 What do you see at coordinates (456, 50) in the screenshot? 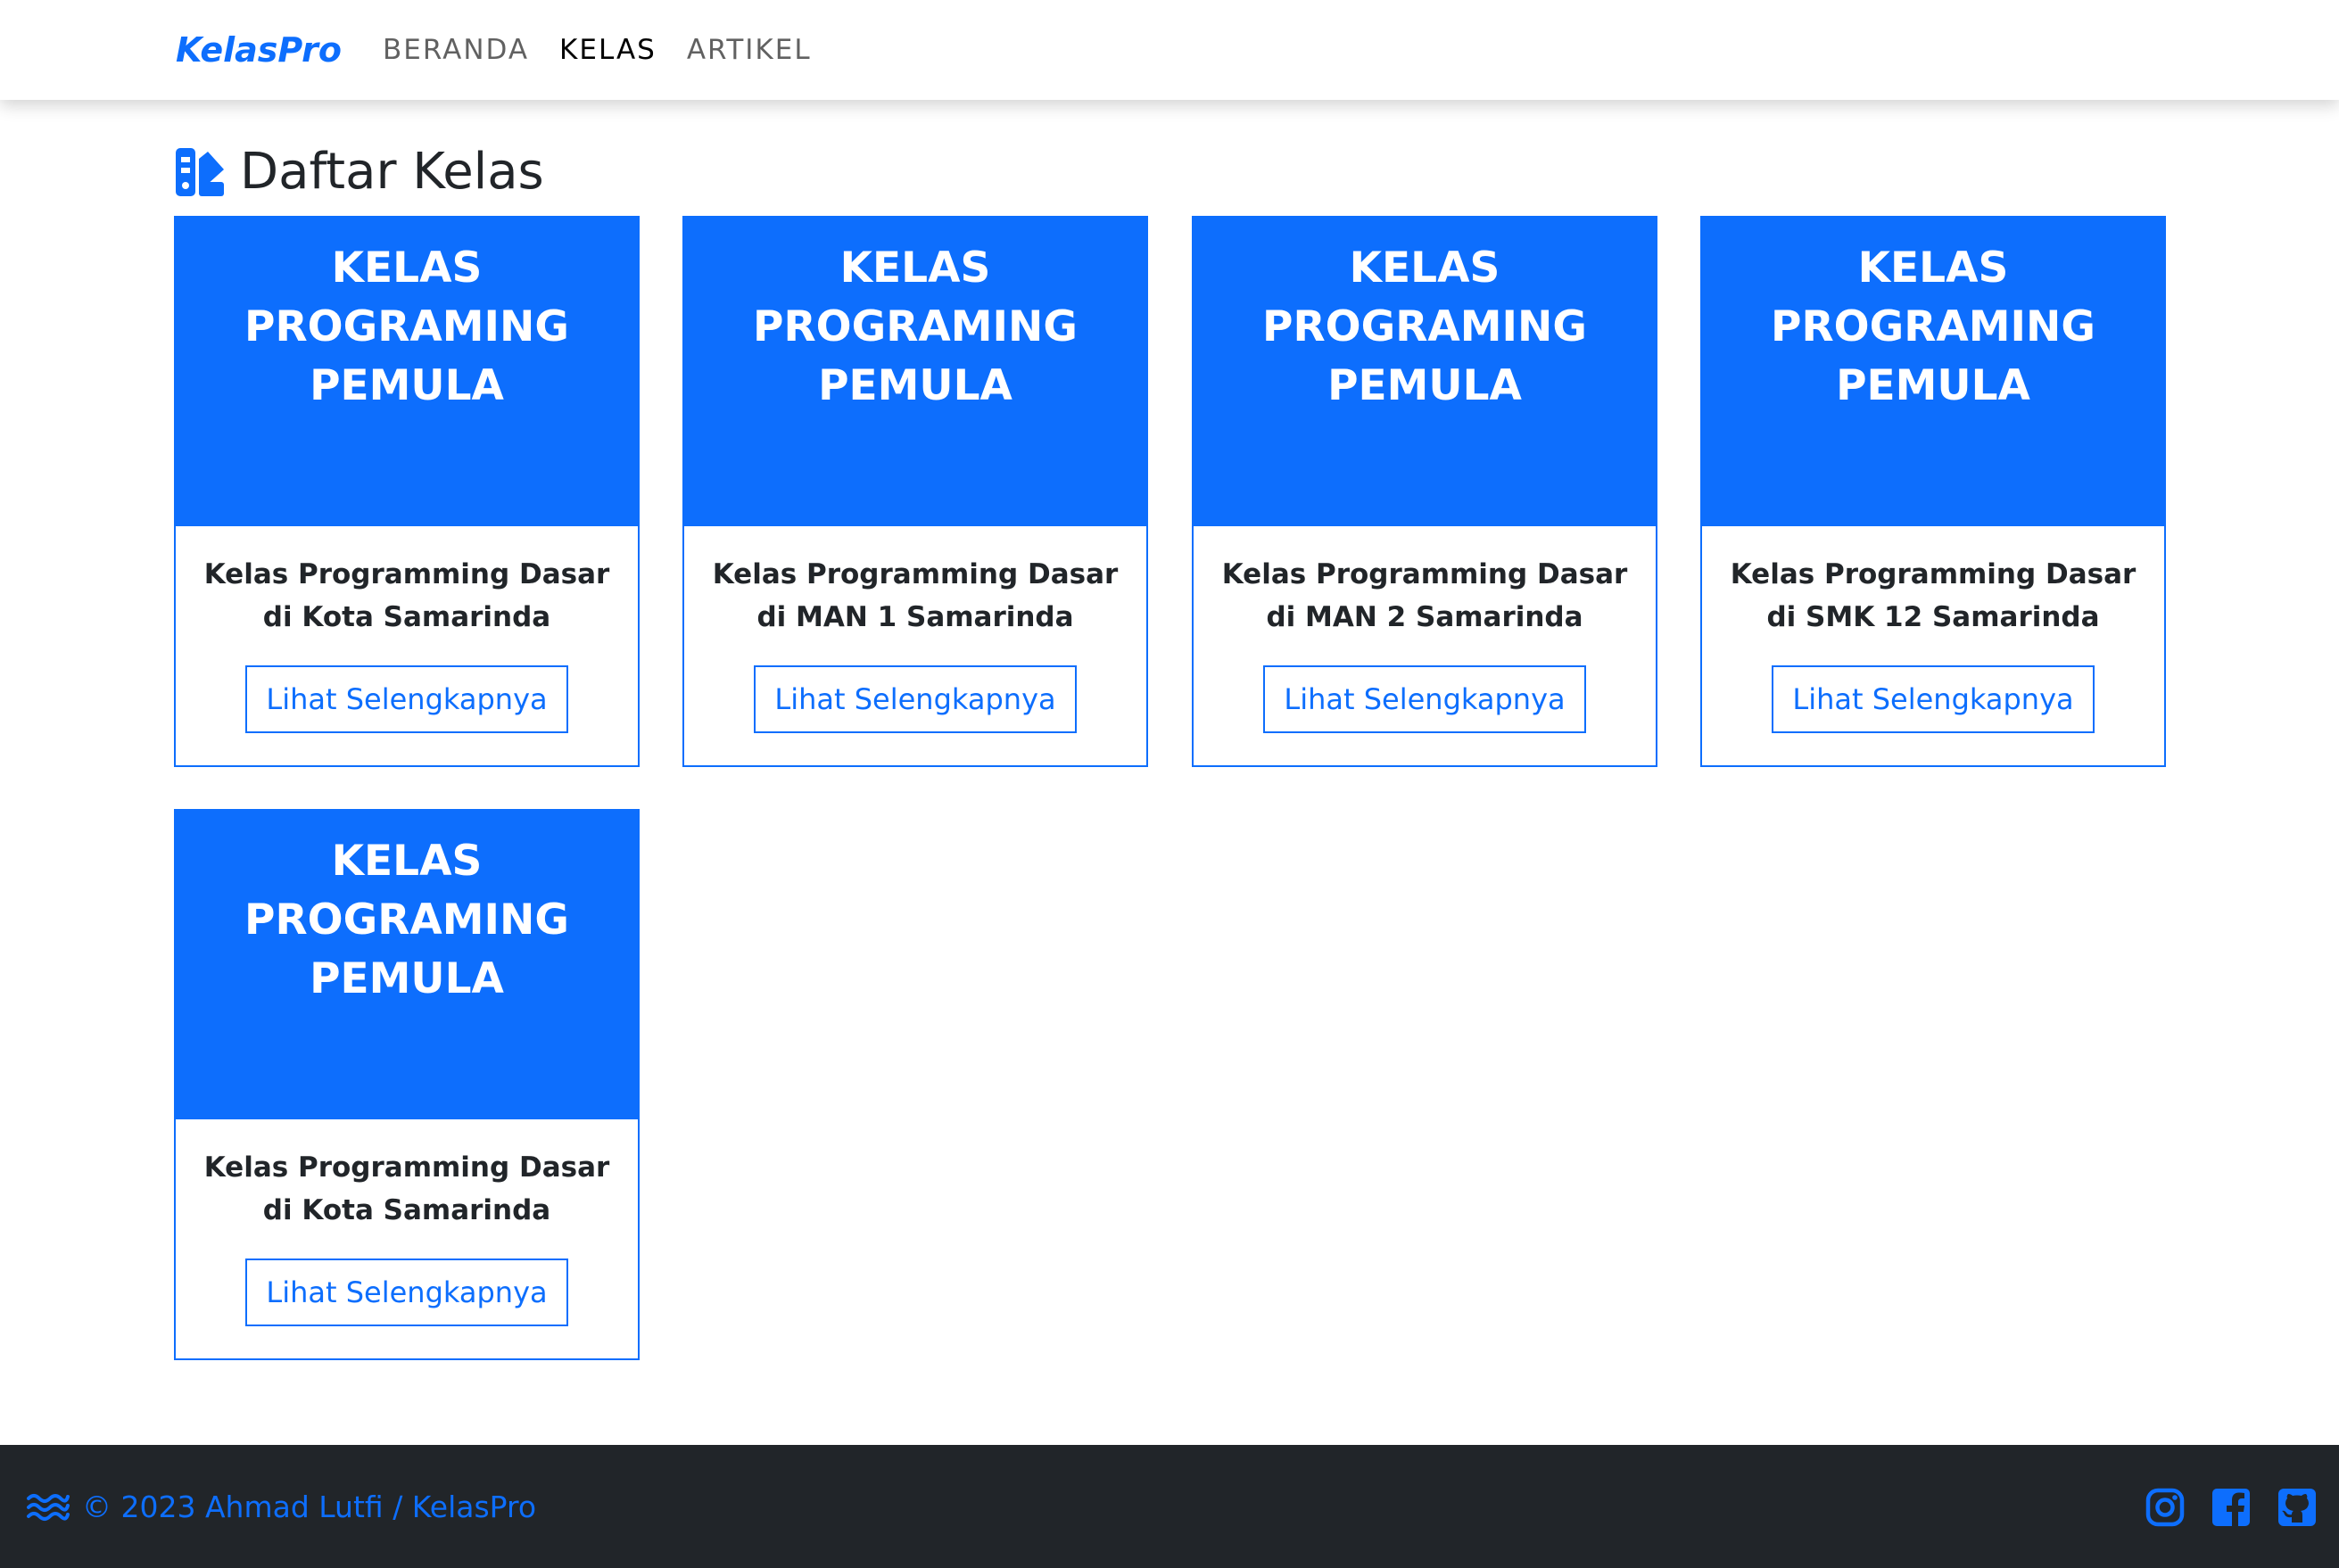
I see `nav-link-beranda: BERANDA` at bounding box center [456, 50].